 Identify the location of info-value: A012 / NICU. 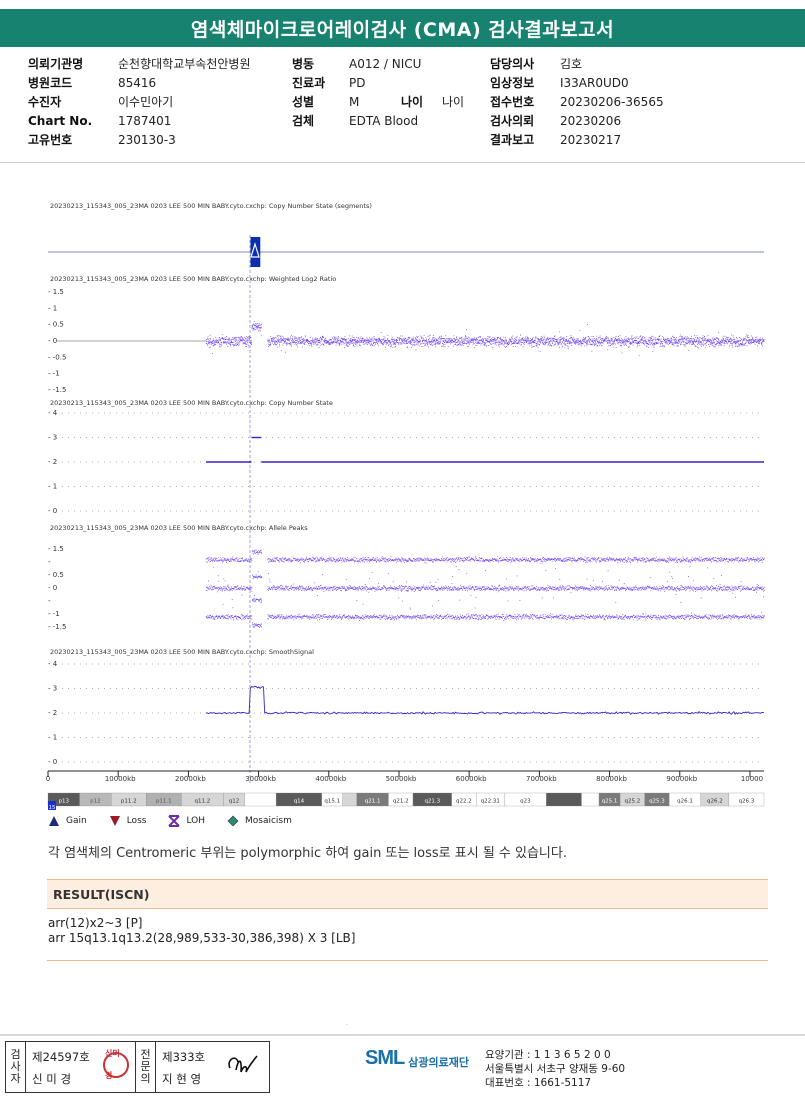
(385, 64).